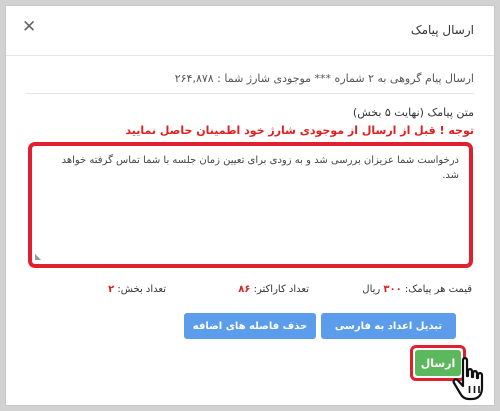 This screenshot has height=411, width=500. I want to click on price-unit: ریال, so click(371, 289).